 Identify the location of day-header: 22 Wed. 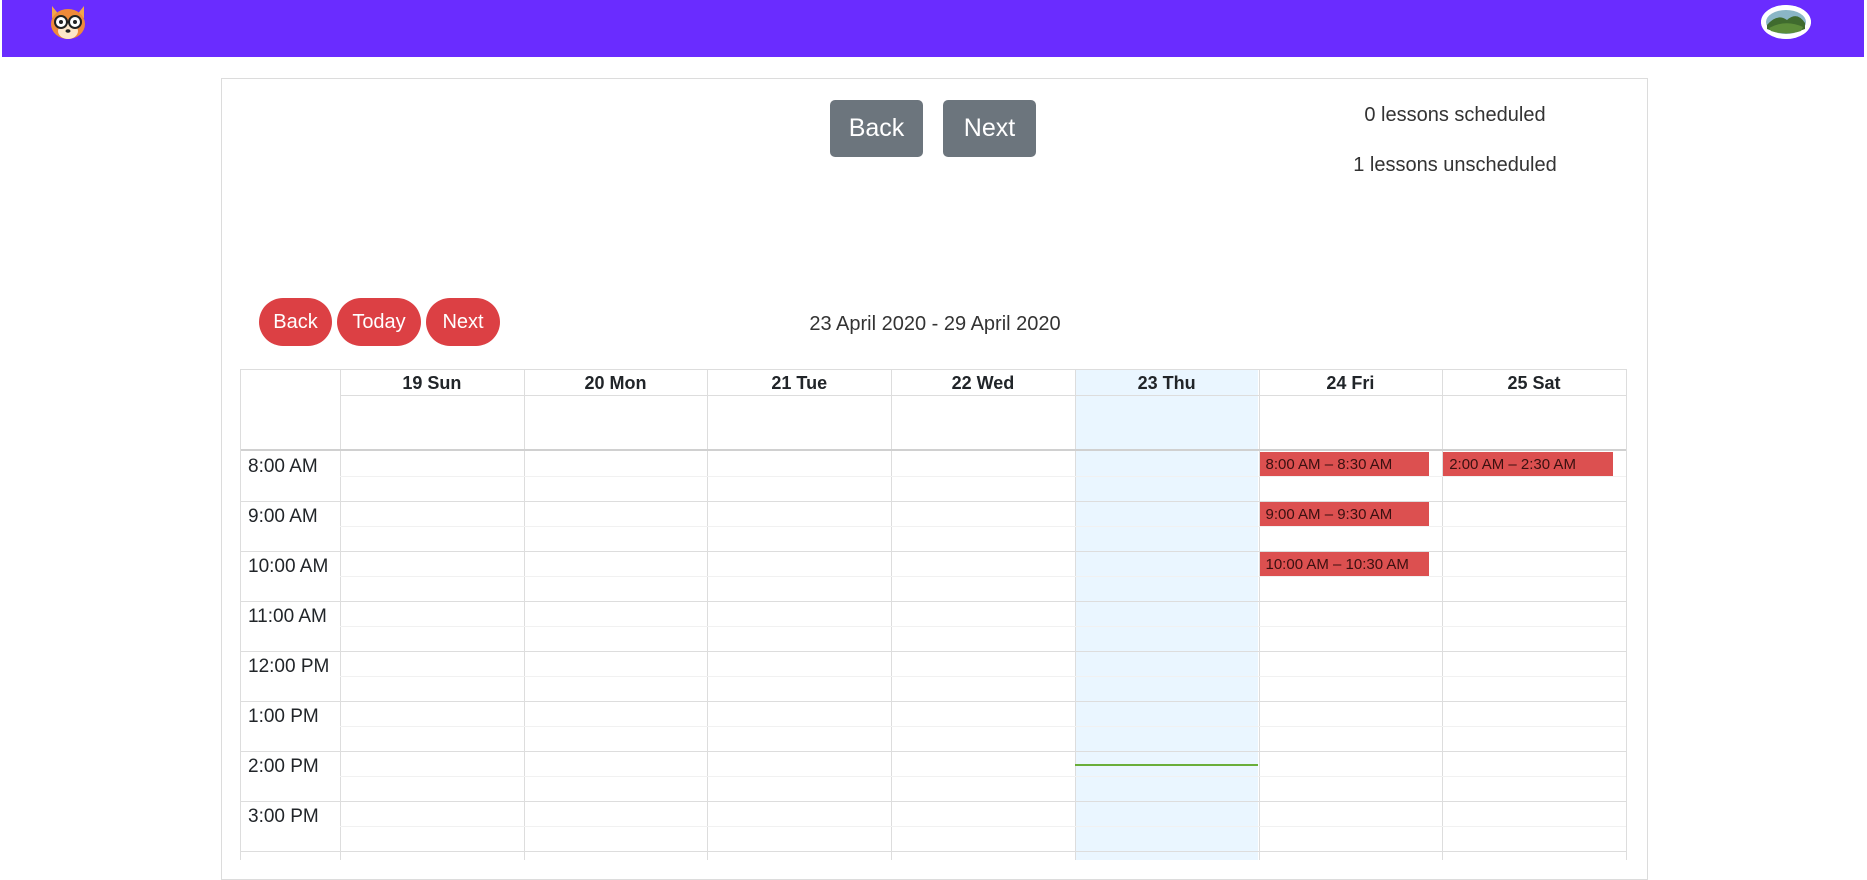
(983, 383).